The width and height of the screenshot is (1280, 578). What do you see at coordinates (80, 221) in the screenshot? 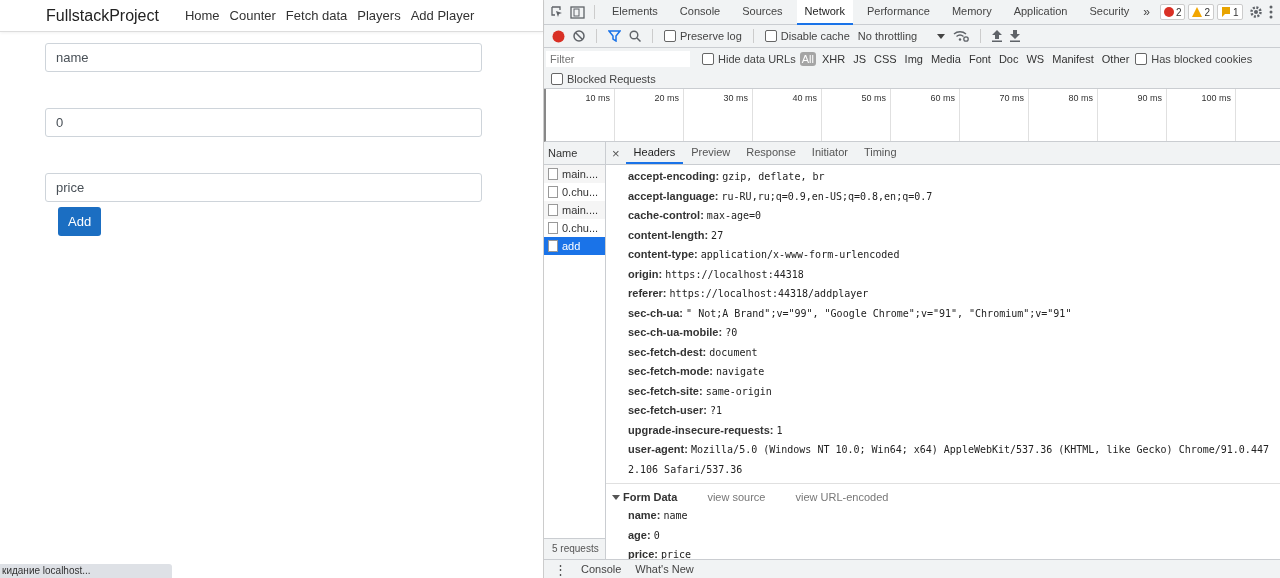
I see `add-button: Add` at bounding box center [80, 221].